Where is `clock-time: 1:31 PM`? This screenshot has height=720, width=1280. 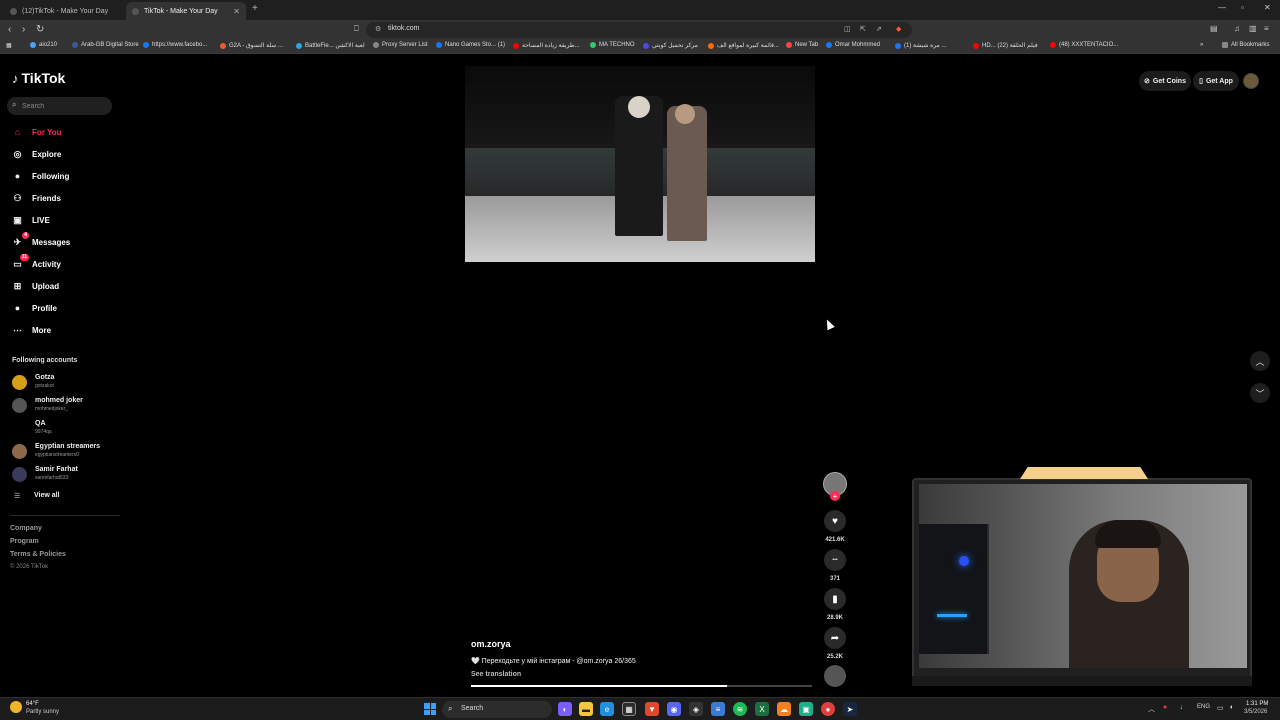
clock-time: 1:31 PM is located at coordinates (1257, 704).